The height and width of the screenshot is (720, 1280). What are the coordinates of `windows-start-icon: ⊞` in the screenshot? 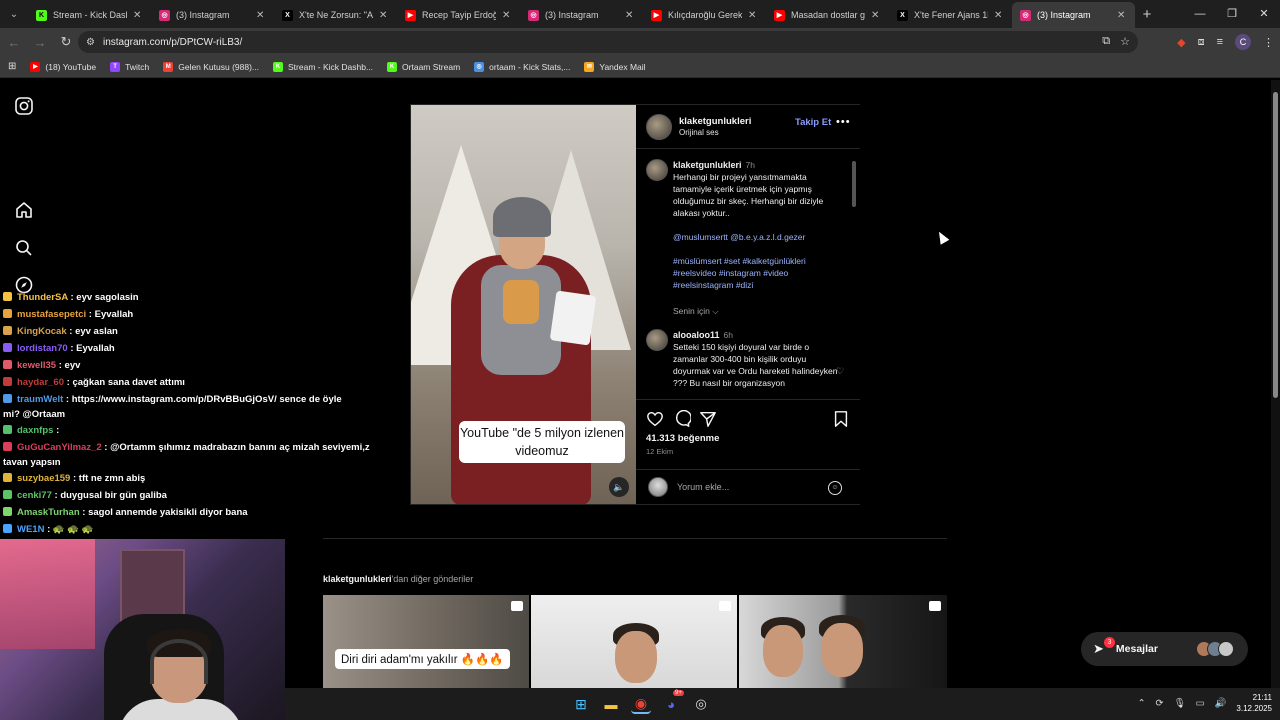 It's located at (581, 704).